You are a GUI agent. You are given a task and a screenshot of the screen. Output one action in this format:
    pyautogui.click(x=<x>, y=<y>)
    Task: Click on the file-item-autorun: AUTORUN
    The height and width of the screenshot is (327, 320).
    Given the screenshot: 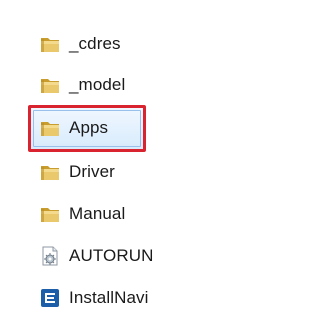 What is the action you would take?
    pyautogui.click(x=128, y=256)
    